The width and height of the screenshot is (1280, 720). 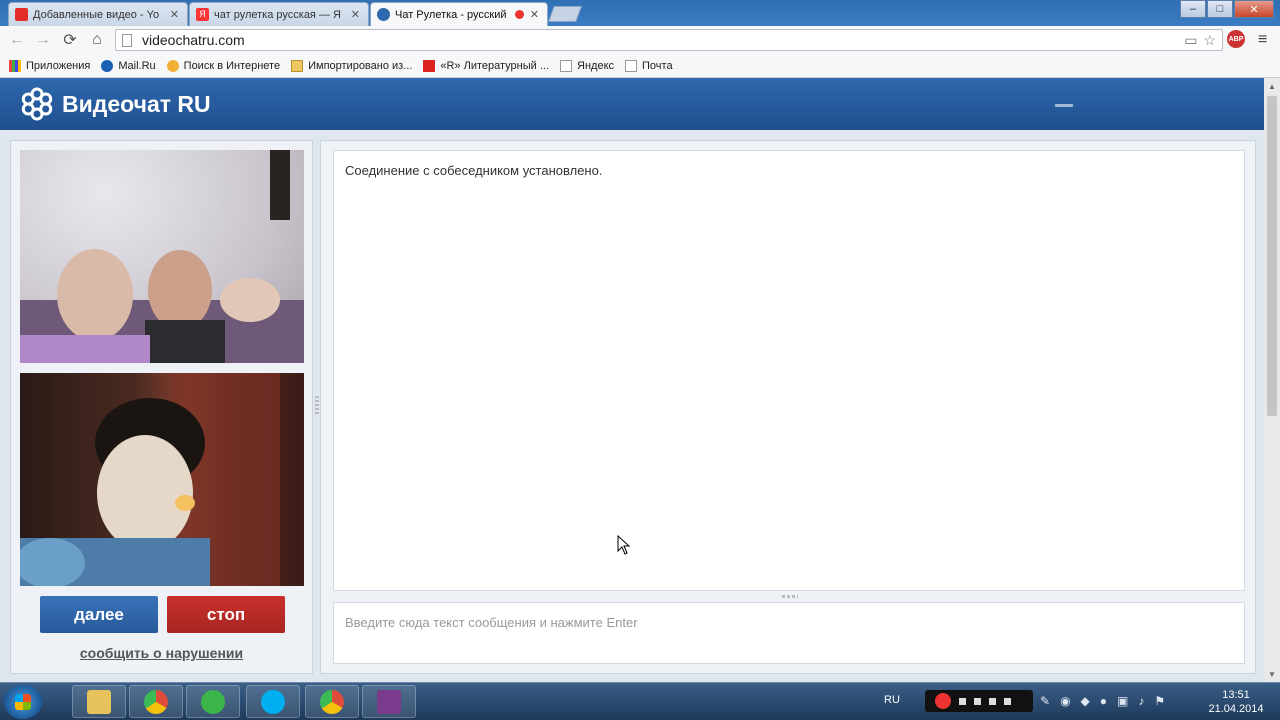 What do you see at coordinates (202, 14) in the screenshot?
I see `yandex-icon: Я` at bounding box center [202, 14].